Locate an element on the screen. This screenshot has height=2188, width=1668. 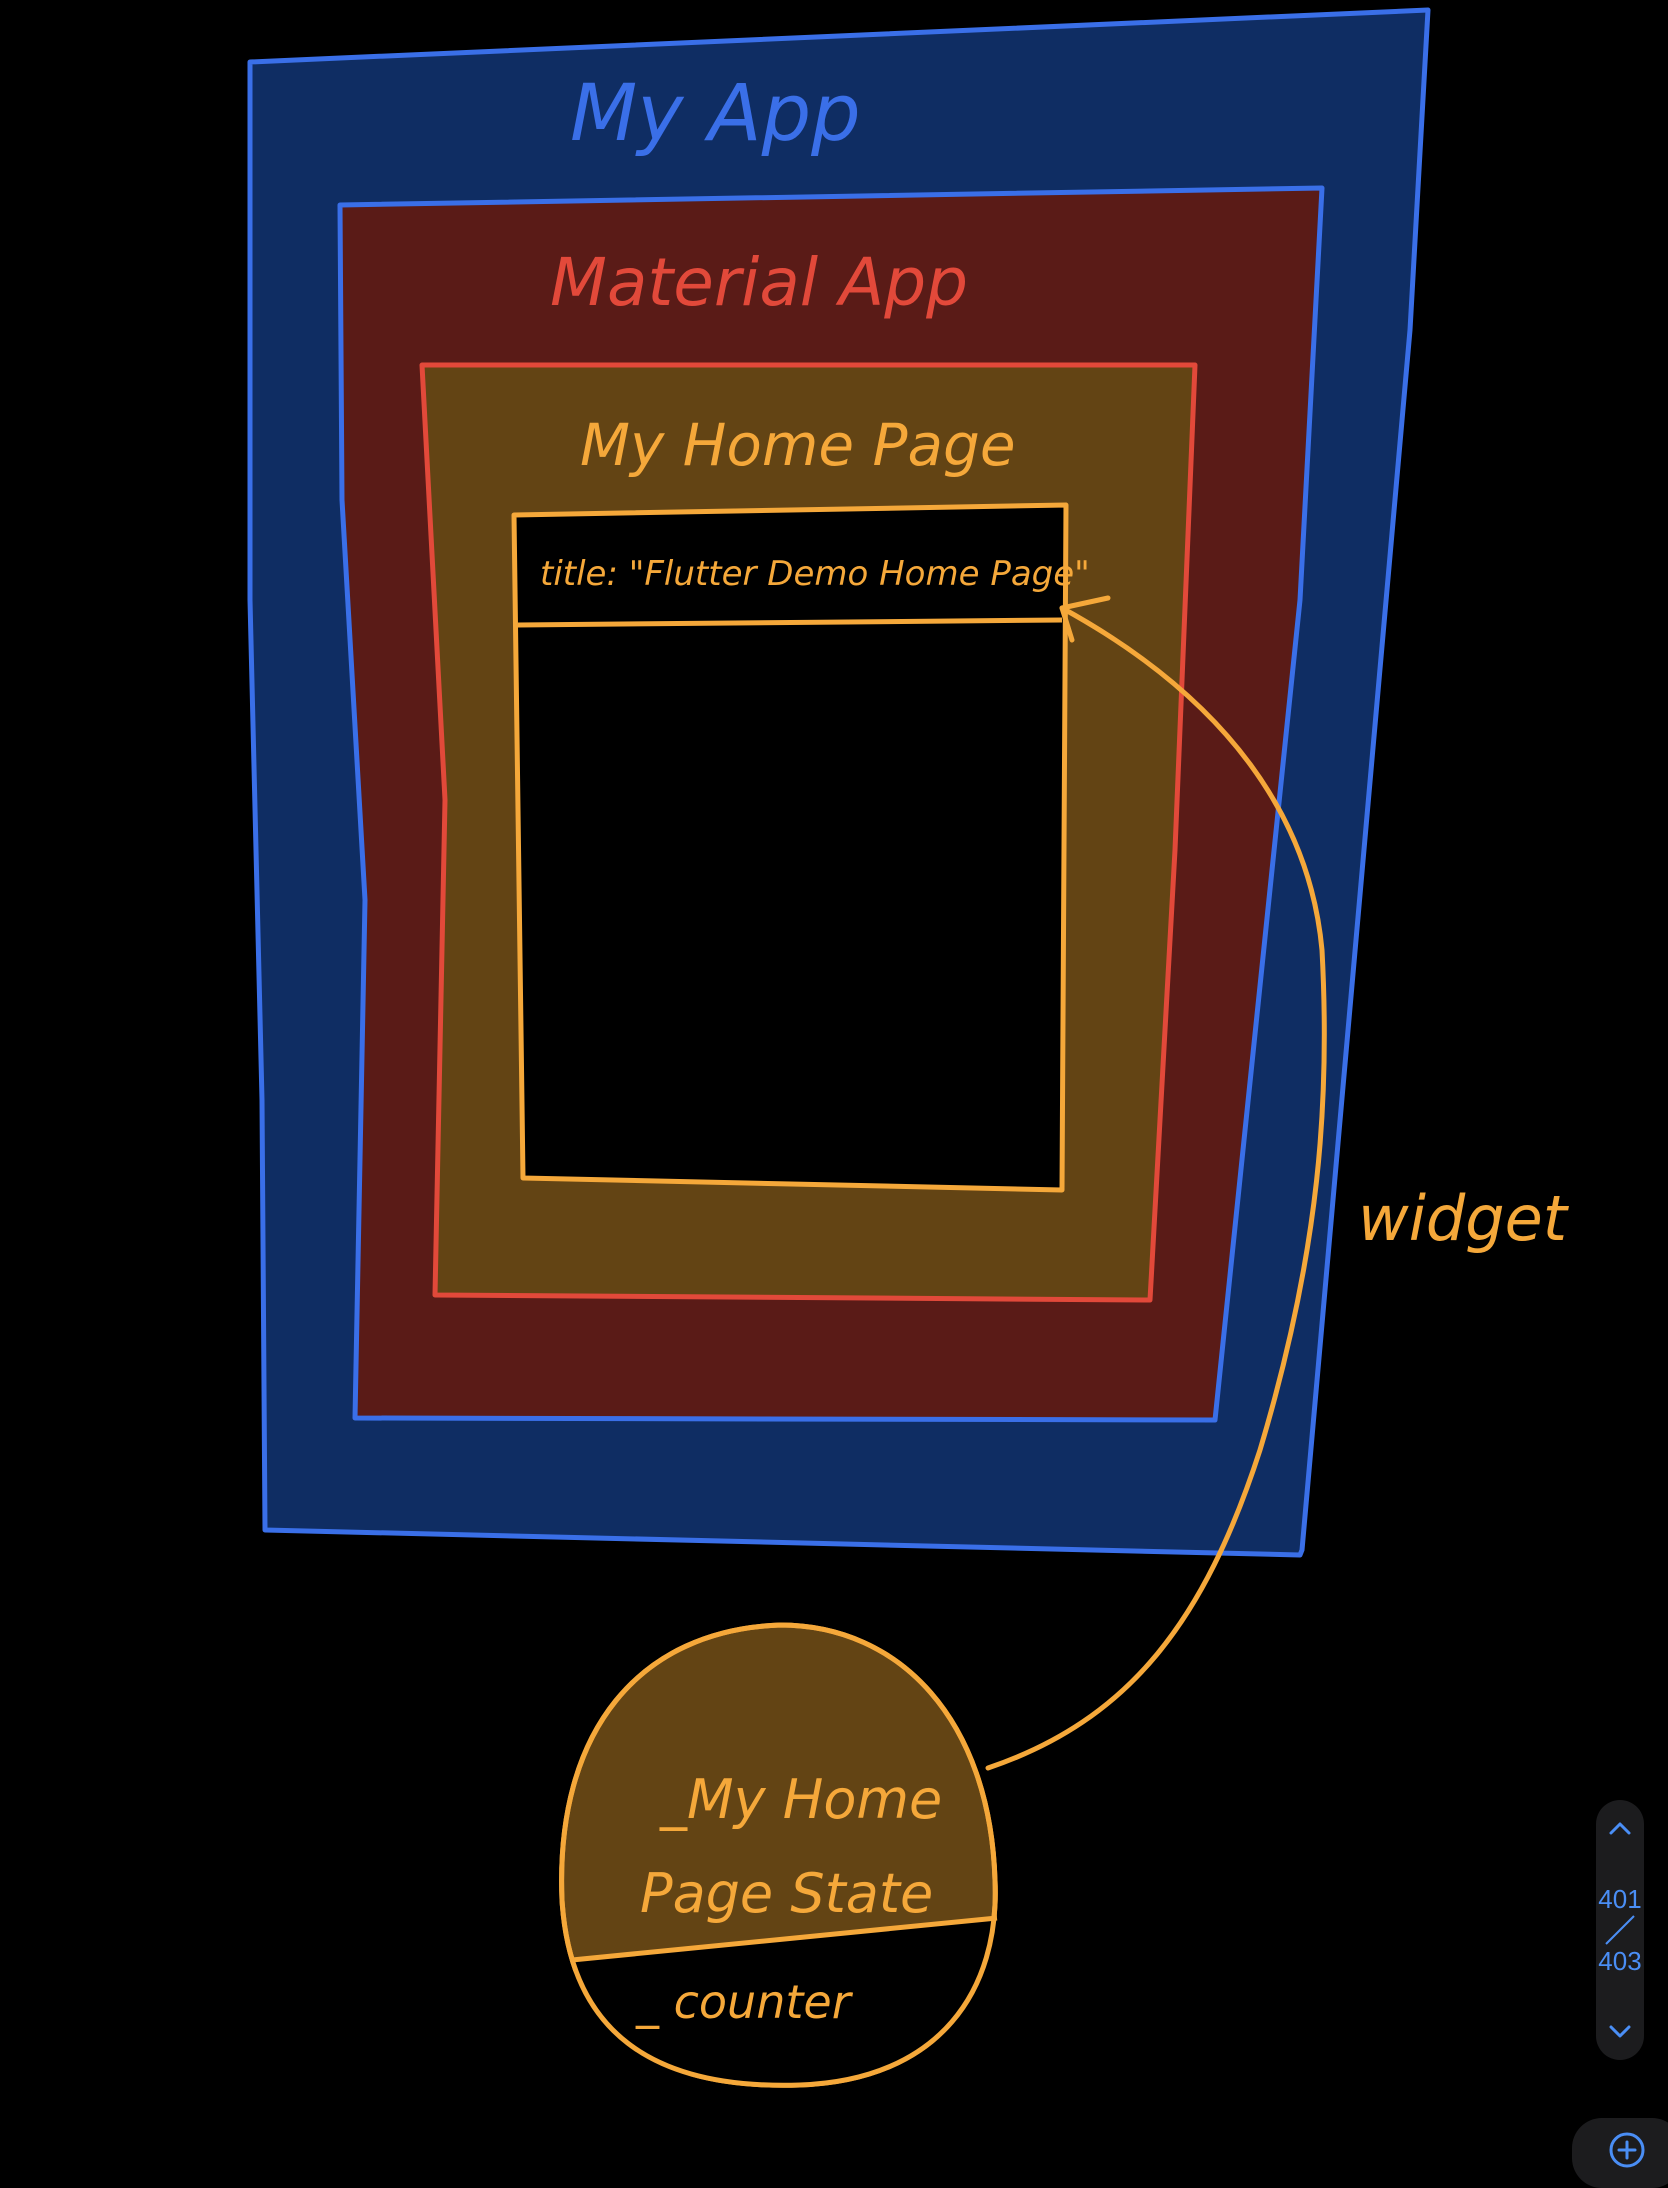
chevron-down-icon is located at coordinates (1620, 2031).